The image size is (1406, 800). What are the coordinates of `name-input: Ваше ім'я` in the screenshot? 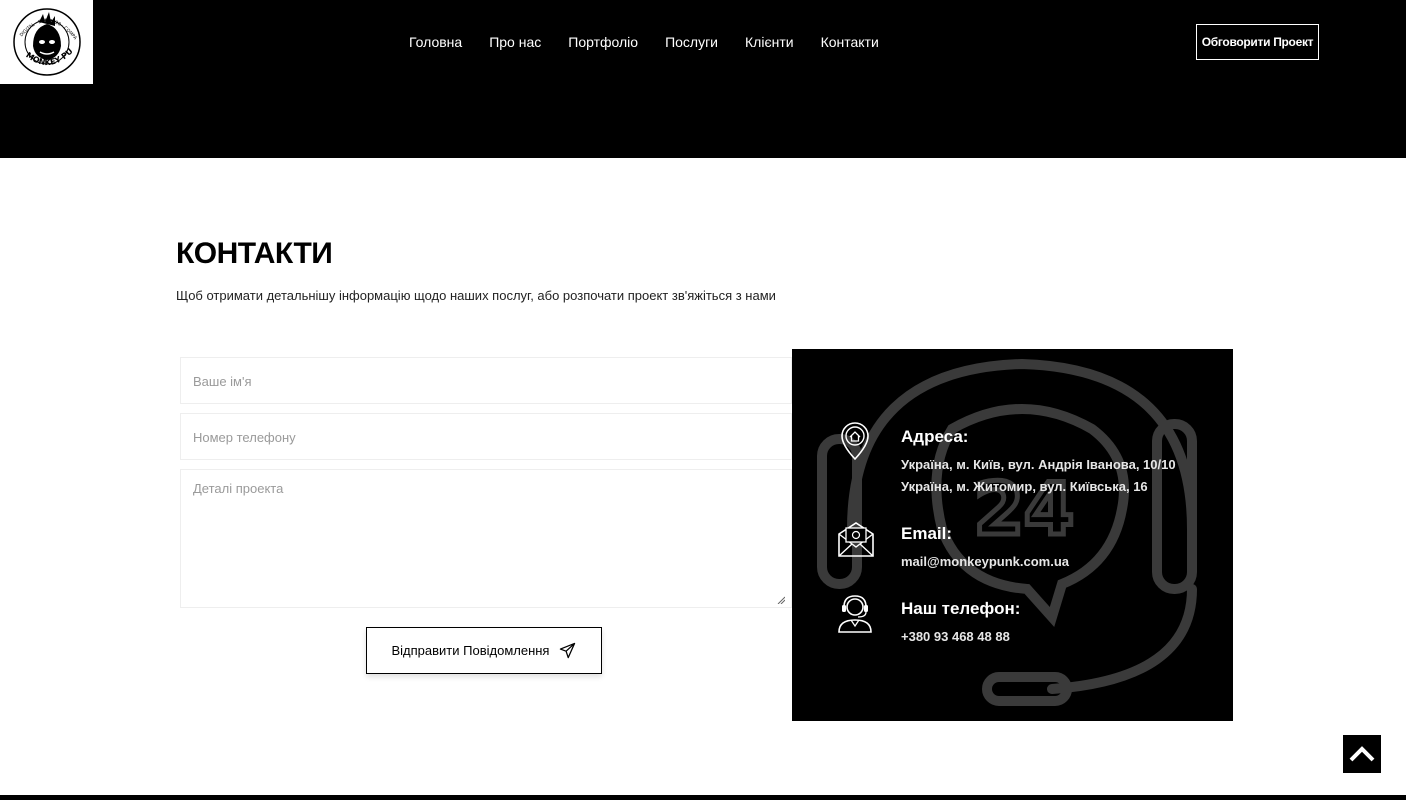 It's located at (486, 380).